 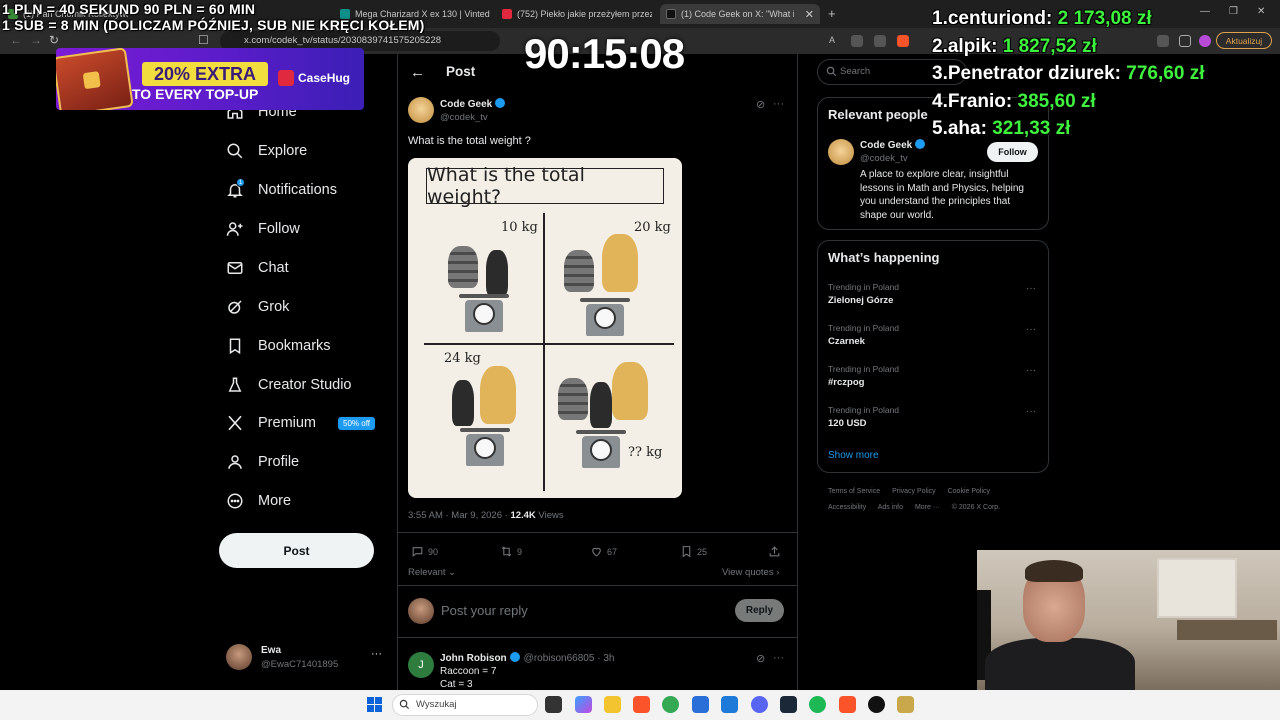 What do you see at coordinates (893, 145) in the screenshot?
I see `person-name: Code Geek` at bounding box center [893, 145].